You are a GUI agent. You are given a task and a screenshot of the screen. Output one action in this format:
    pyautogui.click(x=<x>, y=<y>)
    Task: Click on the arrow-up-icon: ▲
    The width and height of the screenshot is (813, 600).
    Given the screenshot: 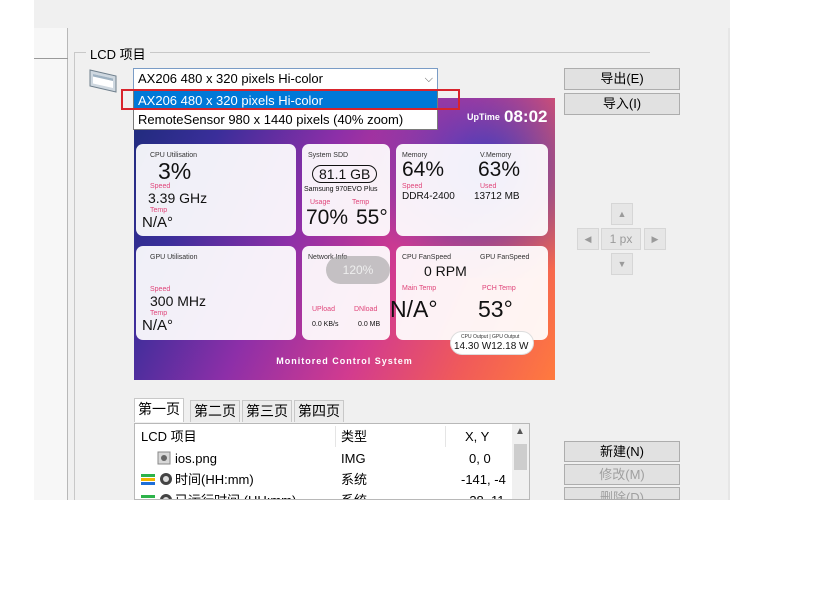 What is the action you would take?
    pyautogui.click(x=622, y=214)
    